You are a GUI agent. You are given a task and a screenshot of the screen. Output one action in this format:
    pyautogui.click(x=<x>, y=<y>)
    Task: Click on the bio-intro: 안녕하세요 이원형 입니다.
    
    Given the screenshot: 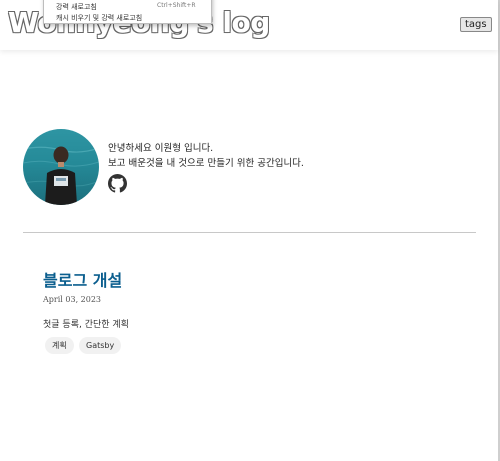 What is the action you would take?
    pyautogui.click(x=161, y=148)
    